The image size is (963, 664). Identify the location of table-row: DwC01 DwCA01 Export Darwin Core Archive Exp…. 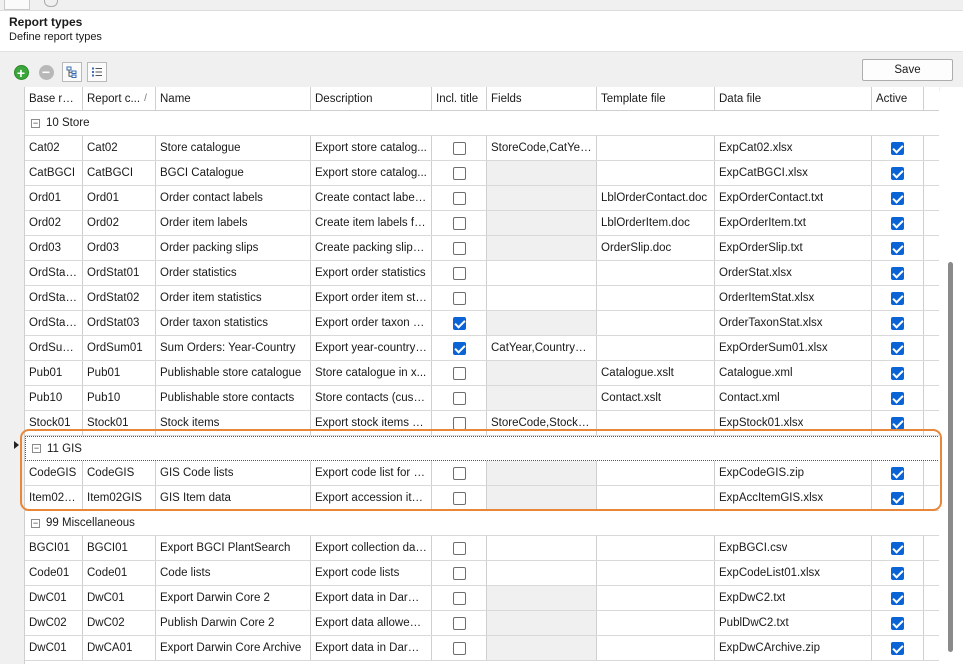
(482, 648).